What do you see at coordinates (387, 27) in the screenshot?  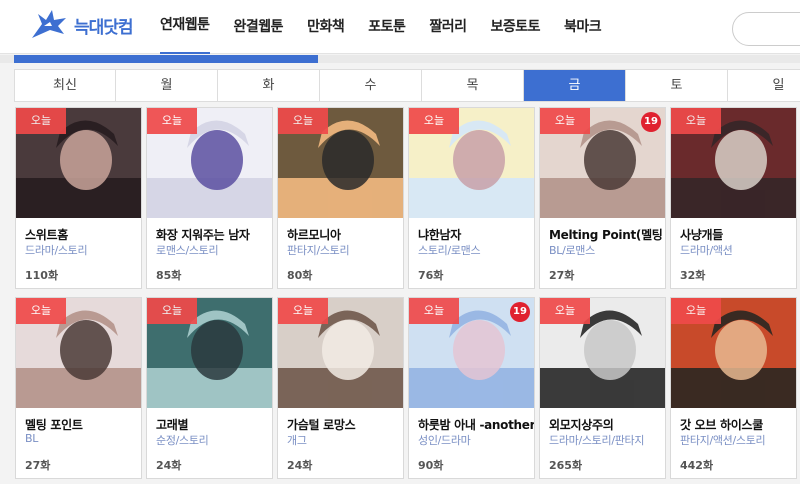 I see `nav-item: 포토툰` at bounding box center [387, 27].